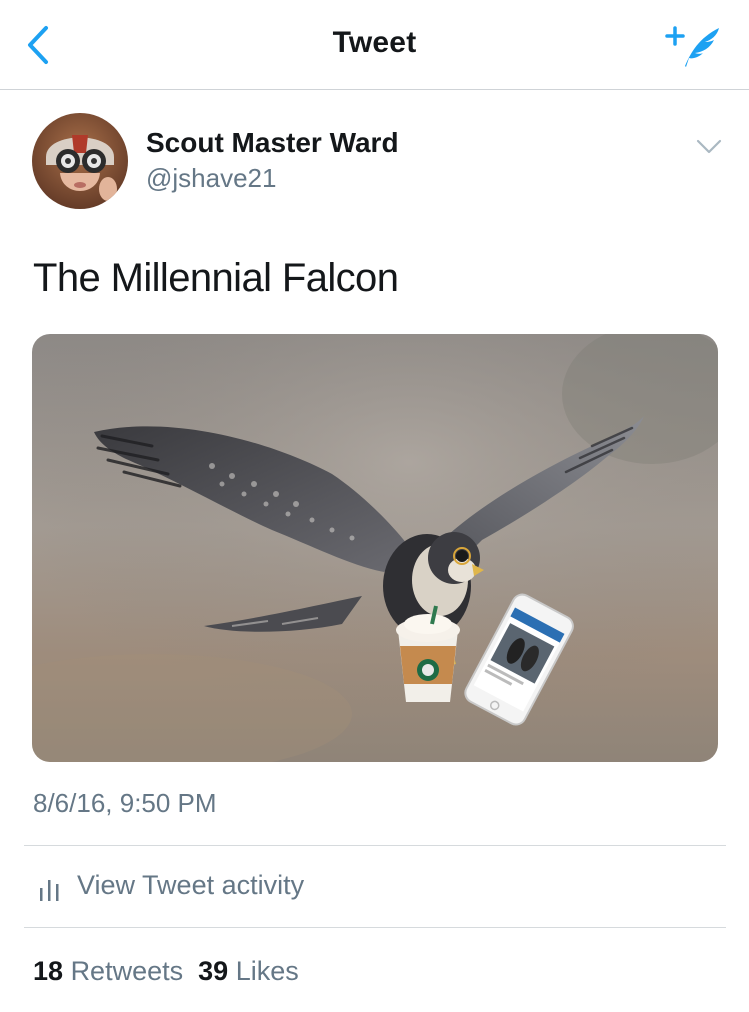 This screenshot has height=1012, width=749. What do you see at coordinates (213, 971) in the screenshot?
I see `likes-count: 39` at bounding box center [213, 971].